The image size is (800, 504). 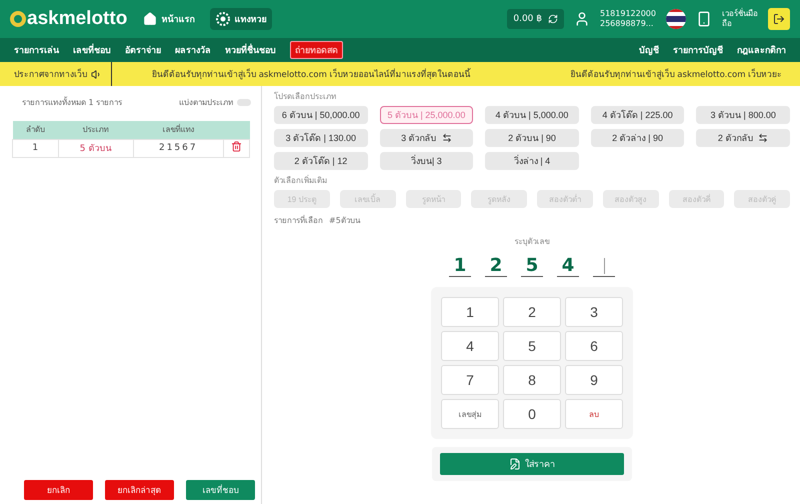 What do you see at coordinates (460, 266) in the screenshot?
I see `digit-slot: 1` at bounding box center [460, 266].